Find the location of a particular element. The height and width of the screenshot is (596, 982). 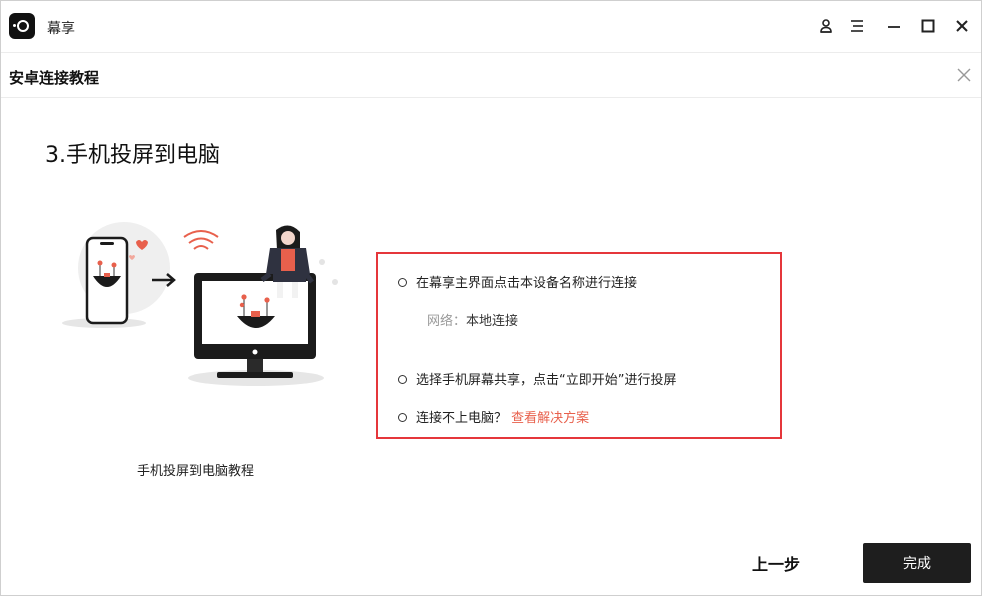

step-title: 3.手机投屏到电脑 is located at coordinates (132, 155).